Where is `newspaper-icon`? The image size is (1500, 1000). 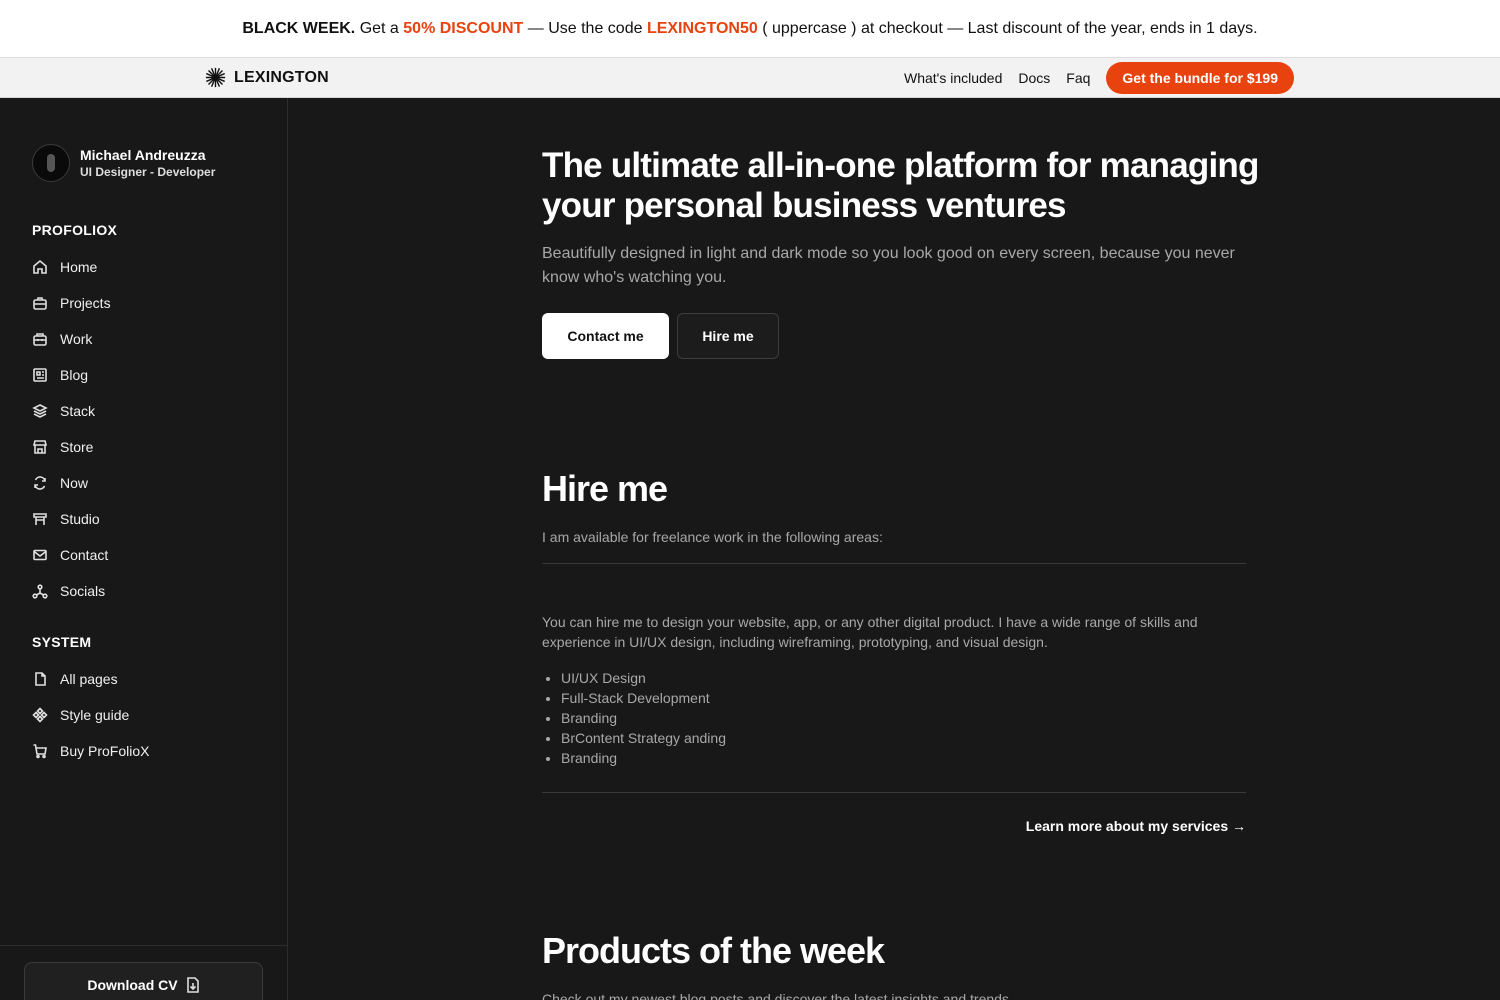 newspaper-icon is located at coordinates (40, 375).